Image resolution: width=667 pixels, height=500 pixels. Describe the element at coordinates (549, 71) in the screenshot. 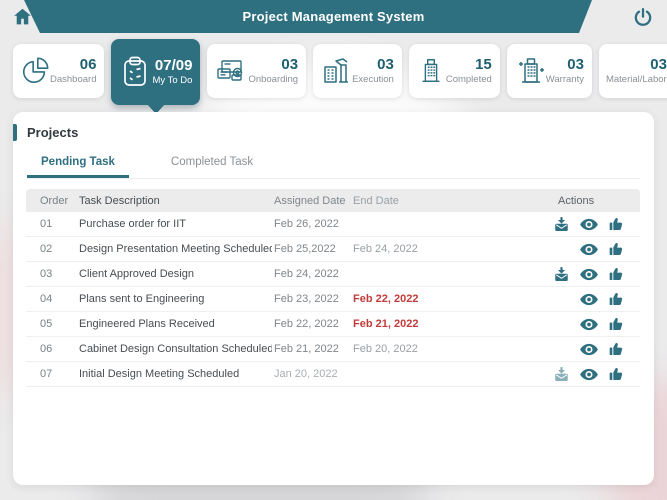

I see `stat-card-warranty: 03 Warranty` at that location.